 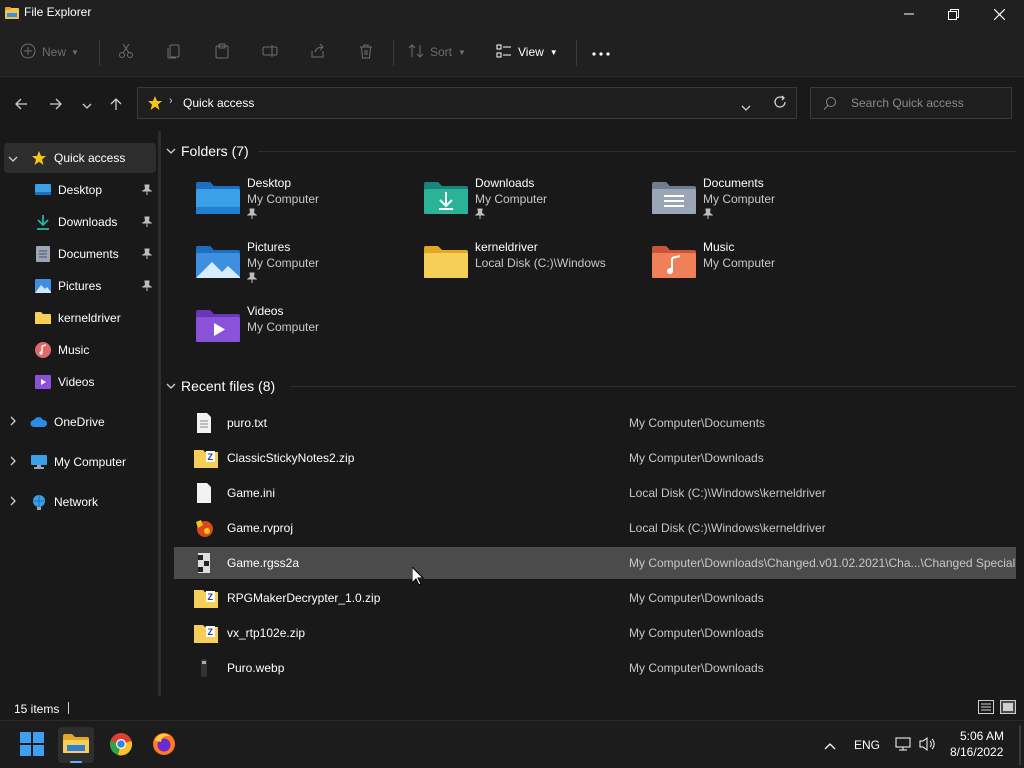 I want to click on arrow-left-icon, so click(x=21, y=105).